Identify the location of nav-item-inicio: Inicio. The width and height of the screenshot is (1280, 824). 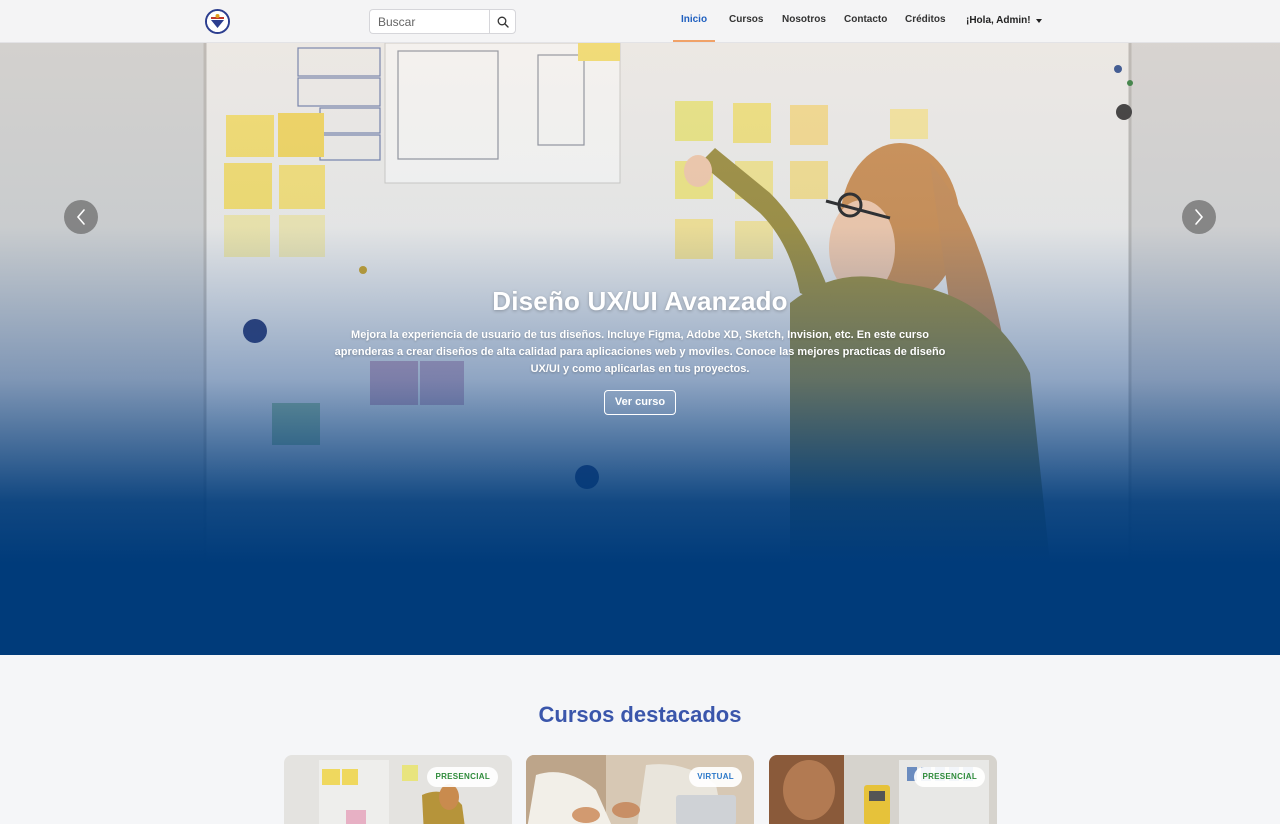
(694, 21).